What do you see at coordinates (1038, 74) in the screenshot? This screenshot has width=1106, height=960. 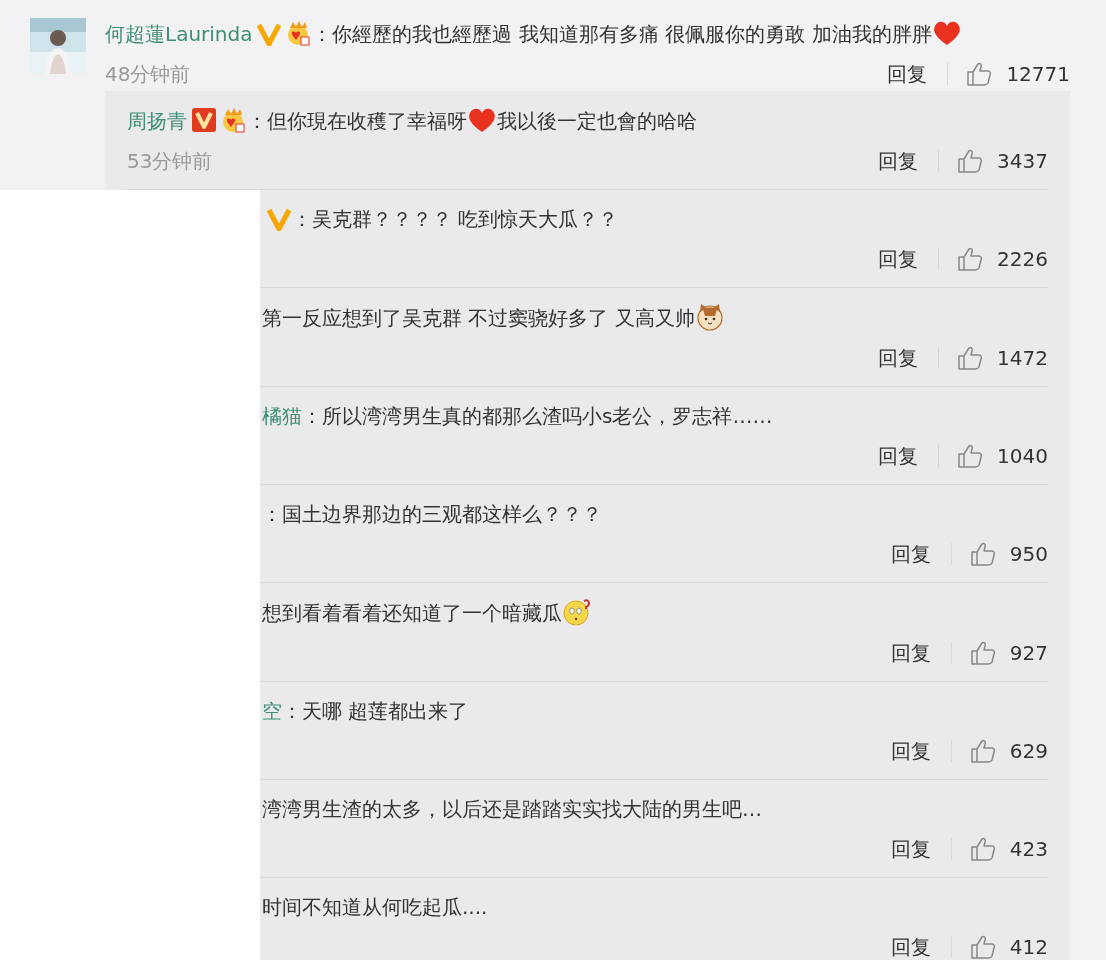 I see `like-count: 12771` at bounding box center [1038, 74].